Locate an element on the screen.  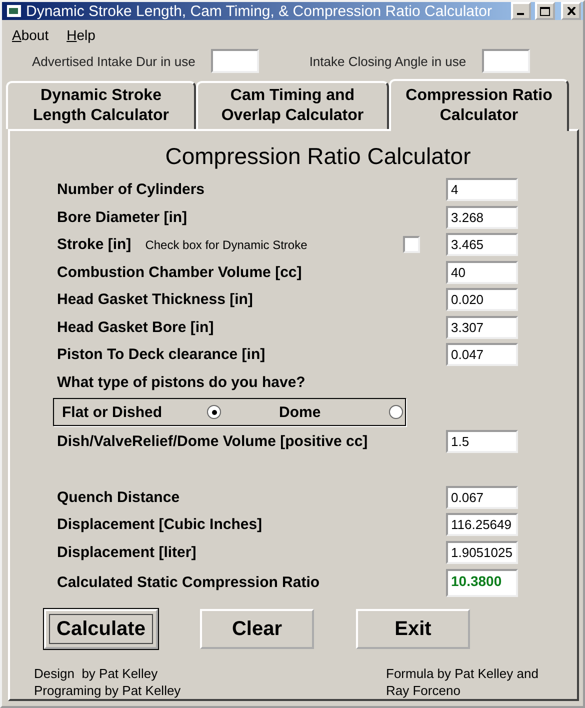
result-field: 116.25649 is located at coordinates (482, 524).